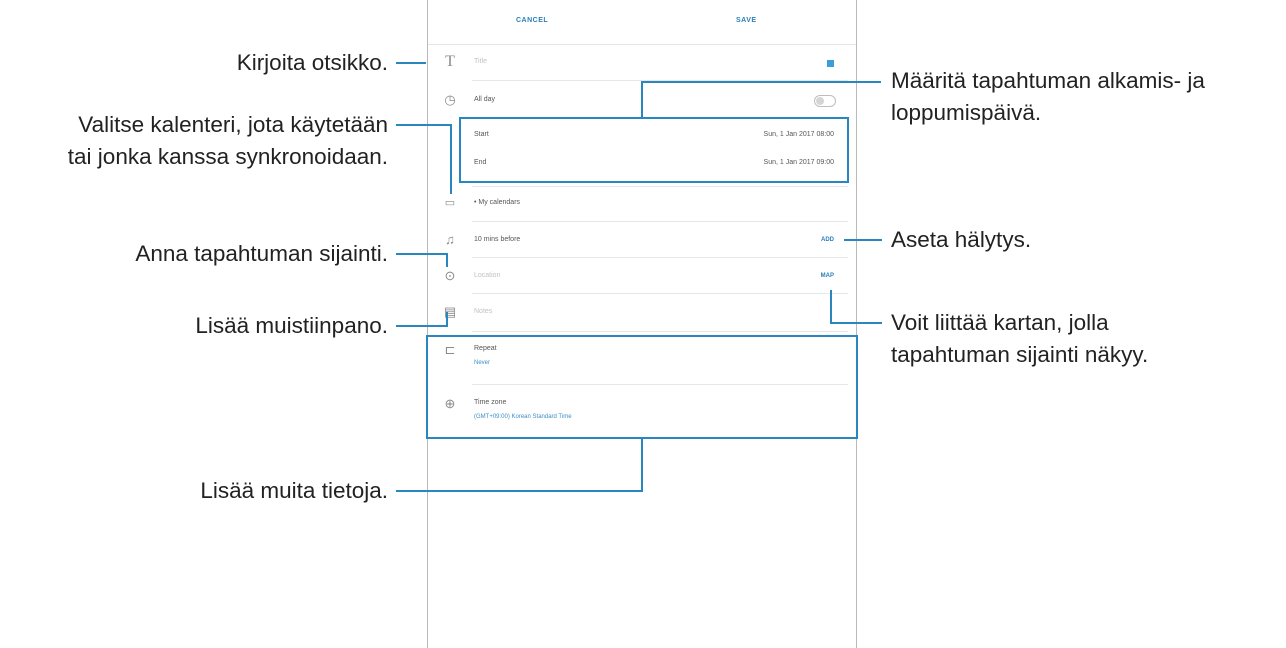 This screenshot has height=648, width=1286. Describe the element at coordinates (450, 239) in the screenshot. I see `bell-icon: ♫` at that location.